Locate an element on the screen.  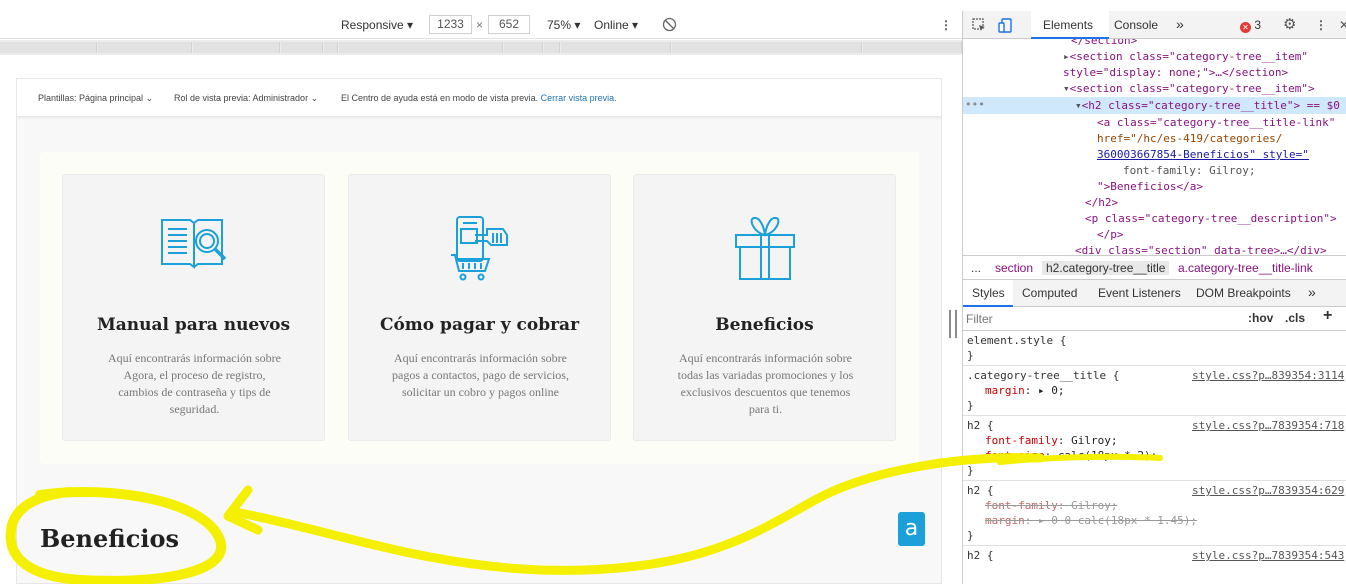
hover-state-toggle: :hov is located at coordinates (1260, 318).